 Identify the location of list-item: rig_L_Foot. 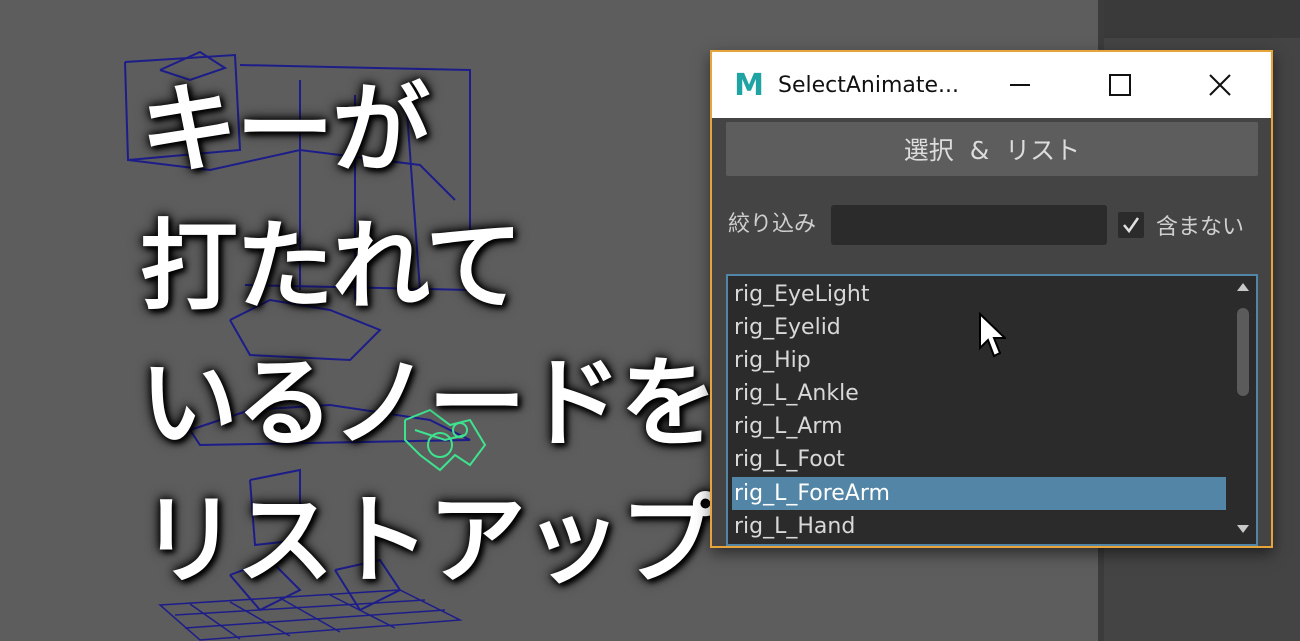
(979, 459).